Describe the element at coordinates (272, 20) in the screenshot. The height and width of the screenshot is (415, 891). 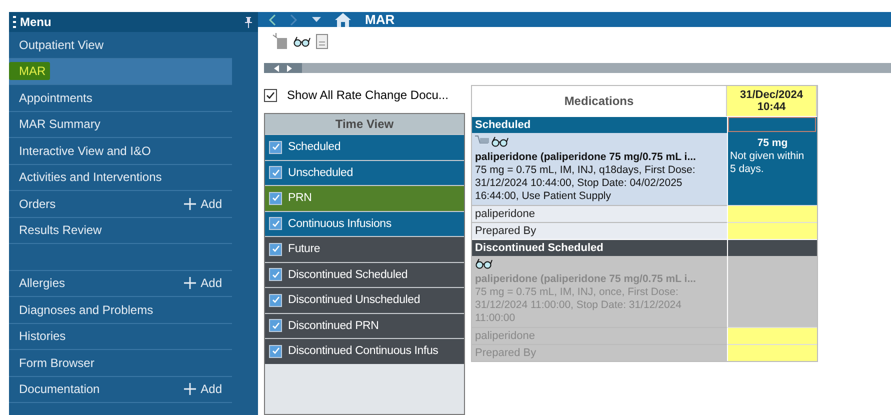
I see `back-icon` at that location.